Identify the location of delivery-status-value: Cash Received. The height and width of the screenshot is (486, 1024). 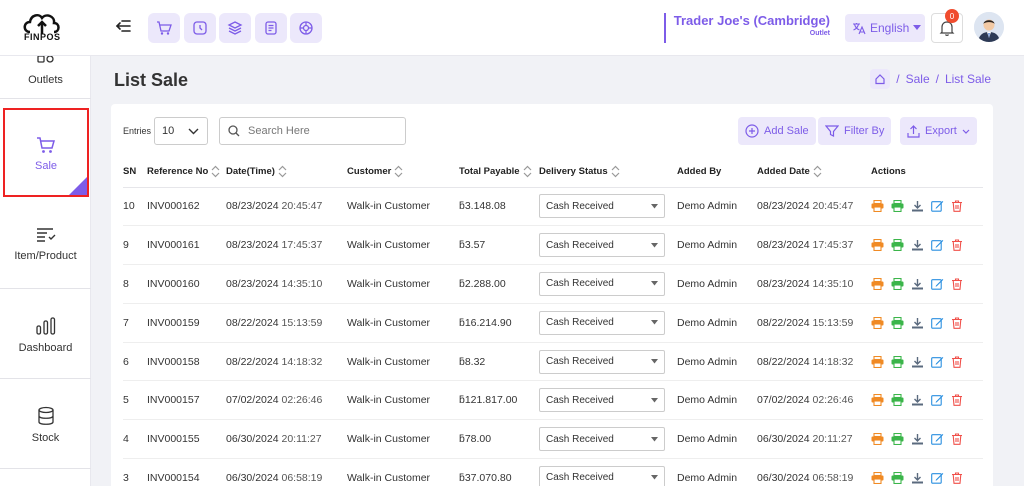
(580, 362).